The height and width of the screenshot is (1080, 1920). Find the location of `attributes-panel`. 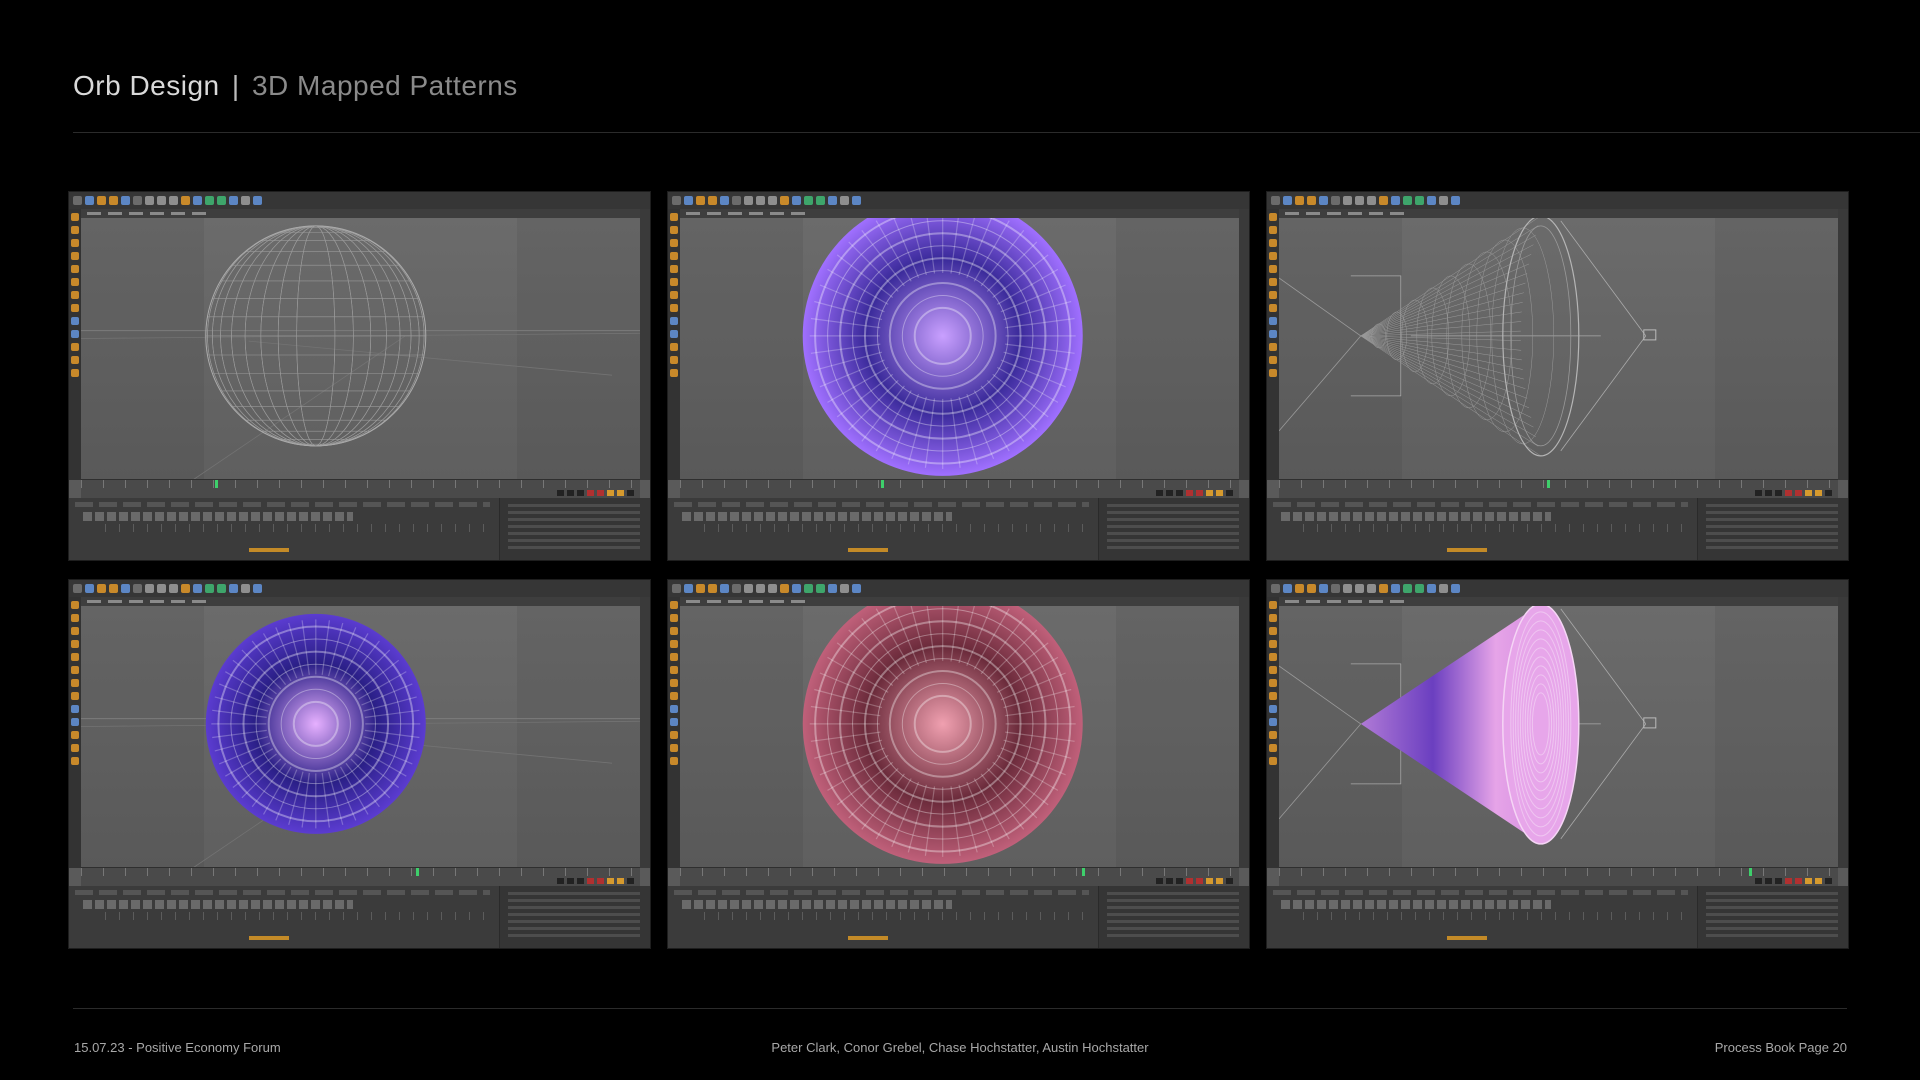

attributes-panel is located at coordinates (574, 529).